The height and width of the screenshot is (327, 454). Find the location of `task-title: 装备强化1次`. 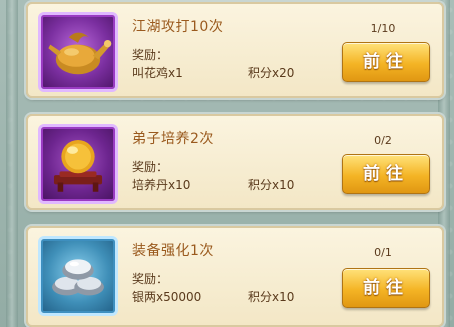

task-title: 装备强化1次 is located at coordinates (173, 251).